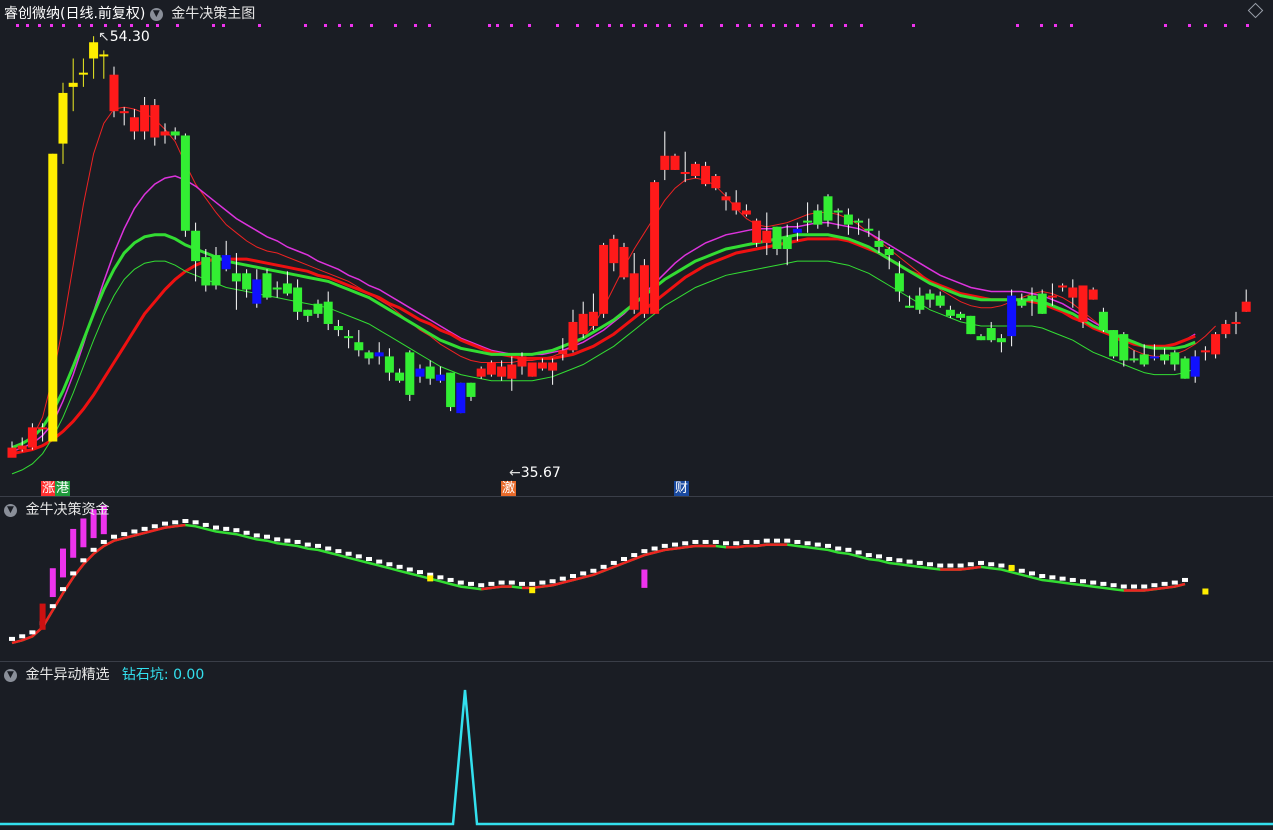 The image size is (1273, 830). What do you see at coordinates (682, 488) in the screenshot?
I see `tag-finance: 财` at bounding box center [682, 488].